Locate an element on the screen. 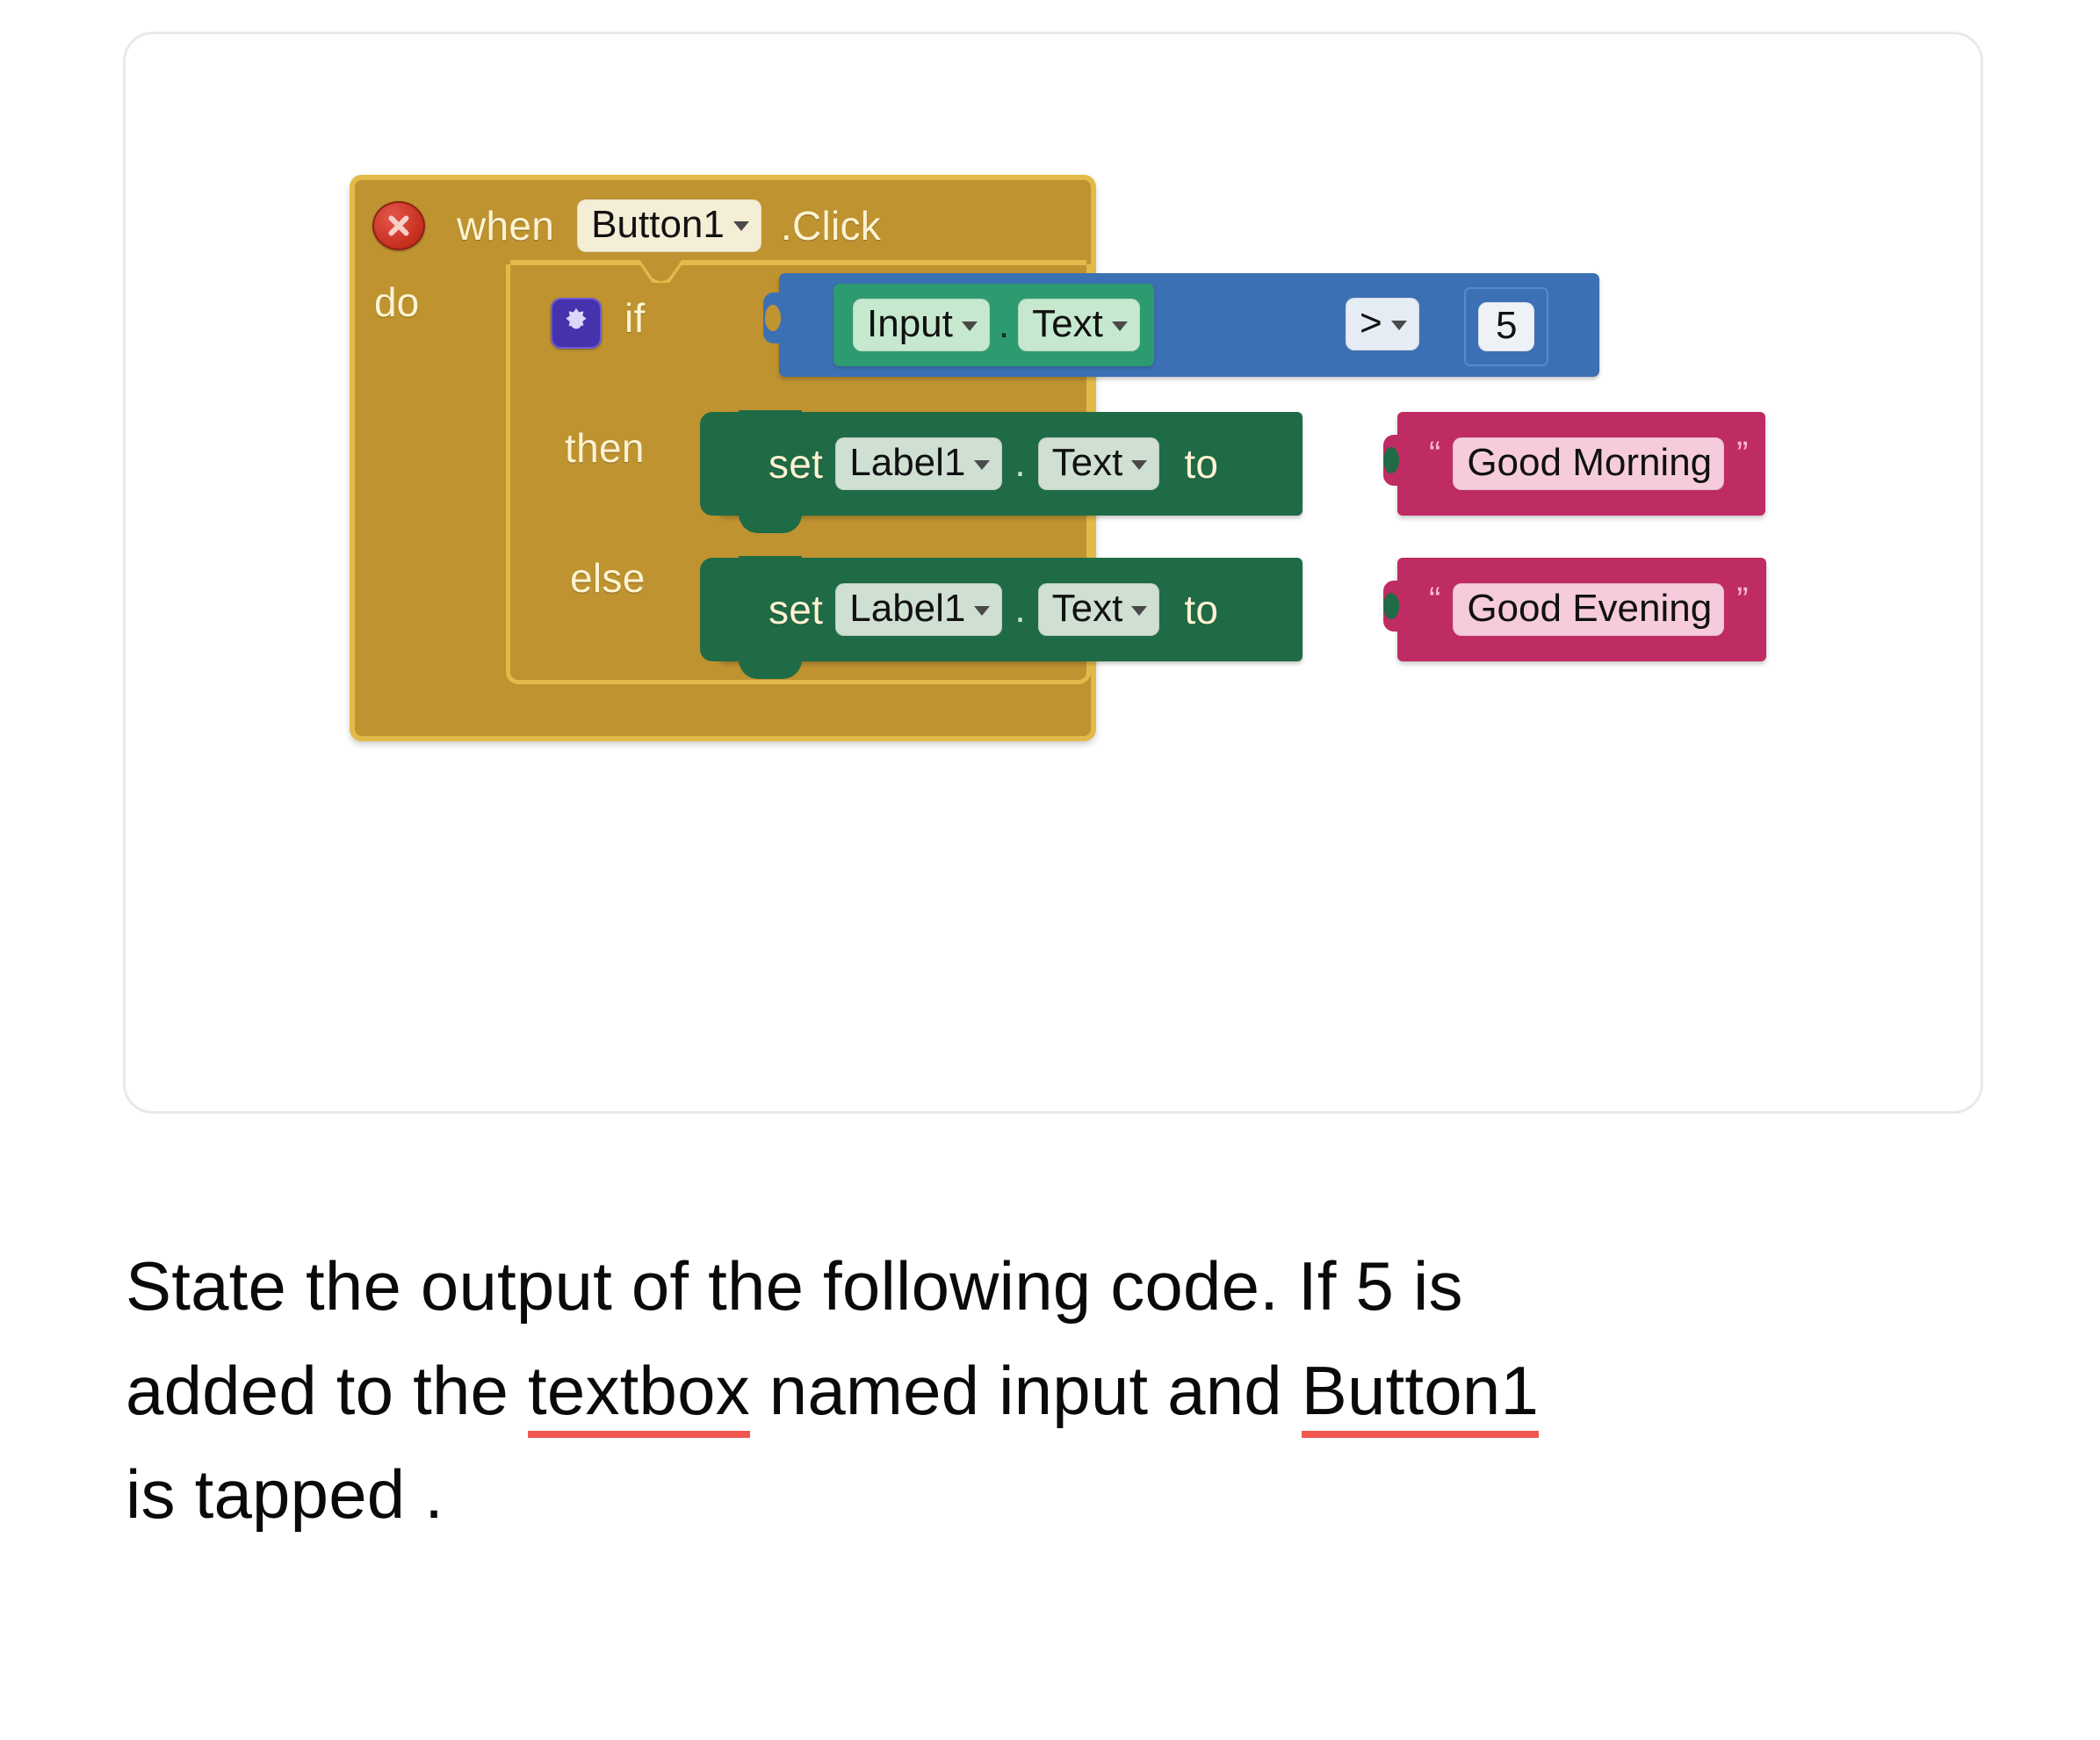 The width and height of the screenshot is (2100, 1740). when-label: when is located at coordinates (506, 225).